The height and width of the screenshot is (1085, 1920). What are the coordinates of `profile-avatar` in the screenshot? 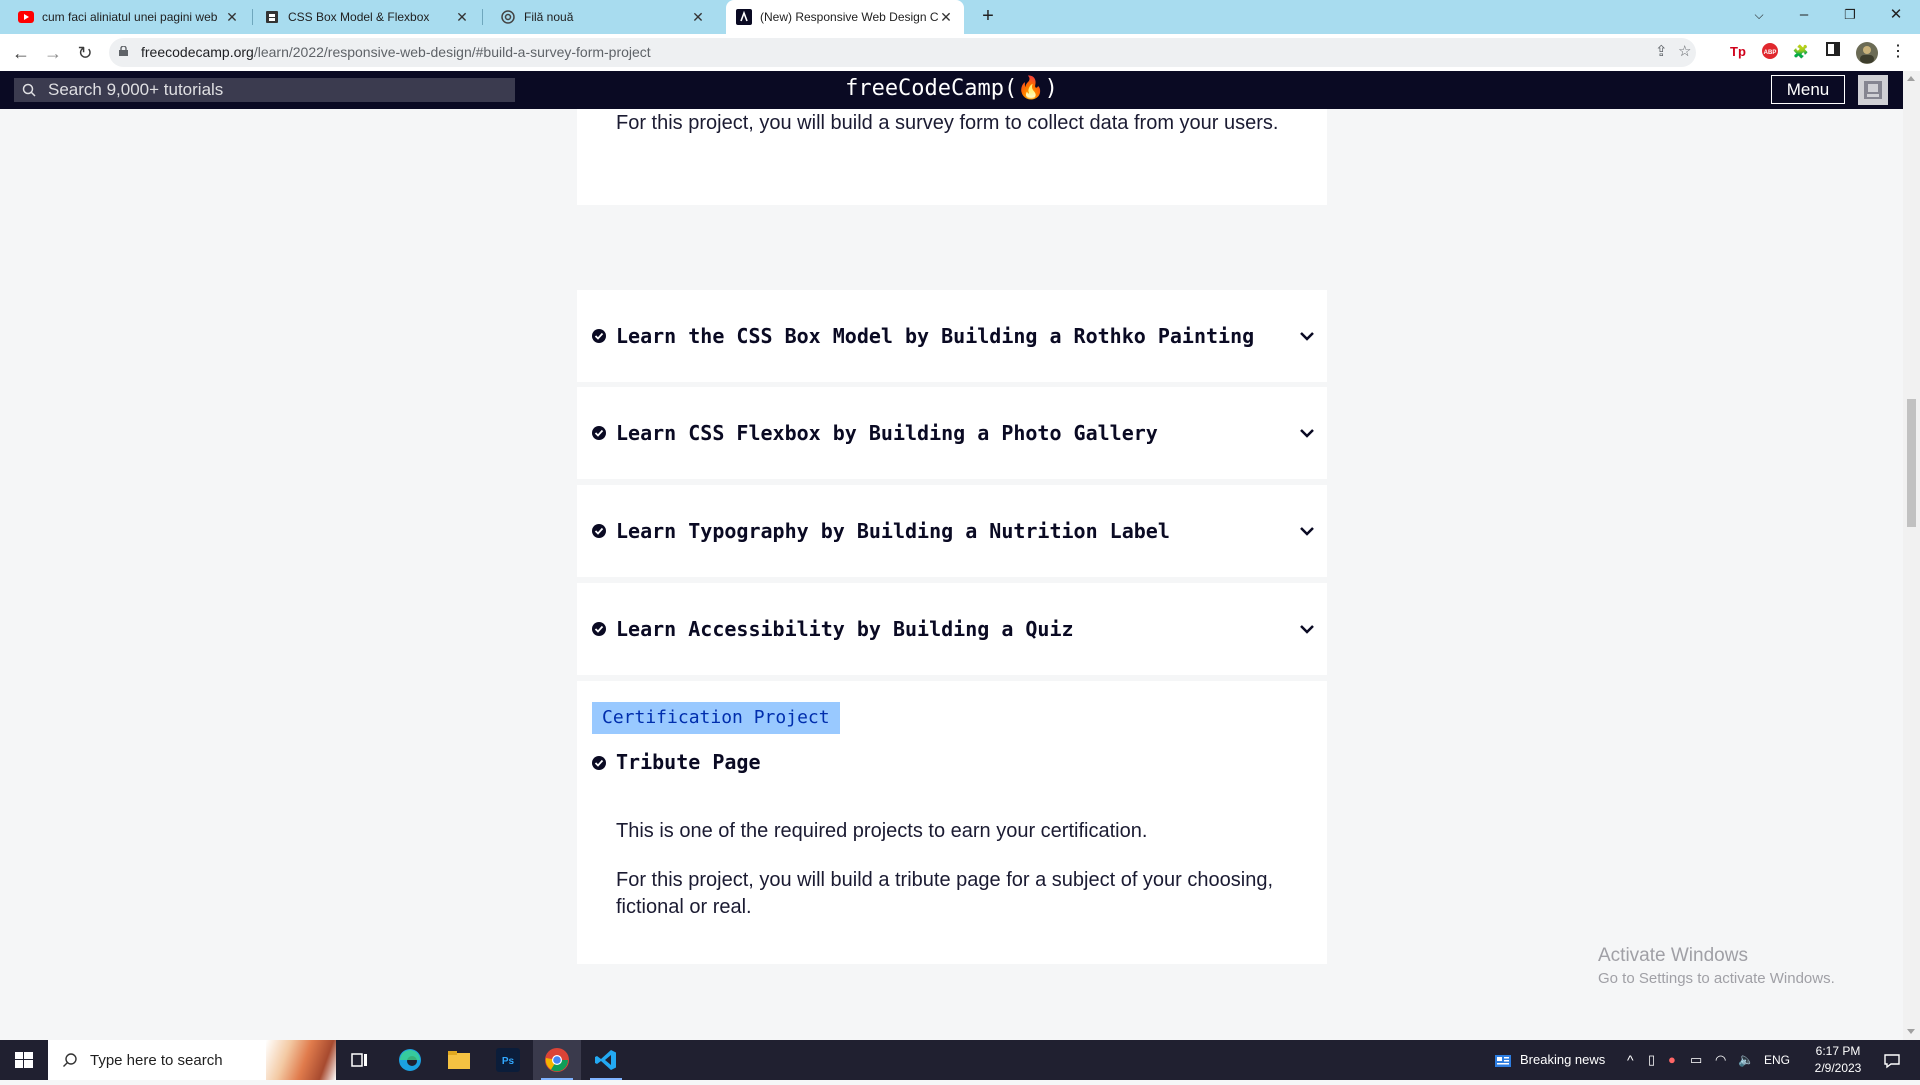 It's located at (1867, 53).